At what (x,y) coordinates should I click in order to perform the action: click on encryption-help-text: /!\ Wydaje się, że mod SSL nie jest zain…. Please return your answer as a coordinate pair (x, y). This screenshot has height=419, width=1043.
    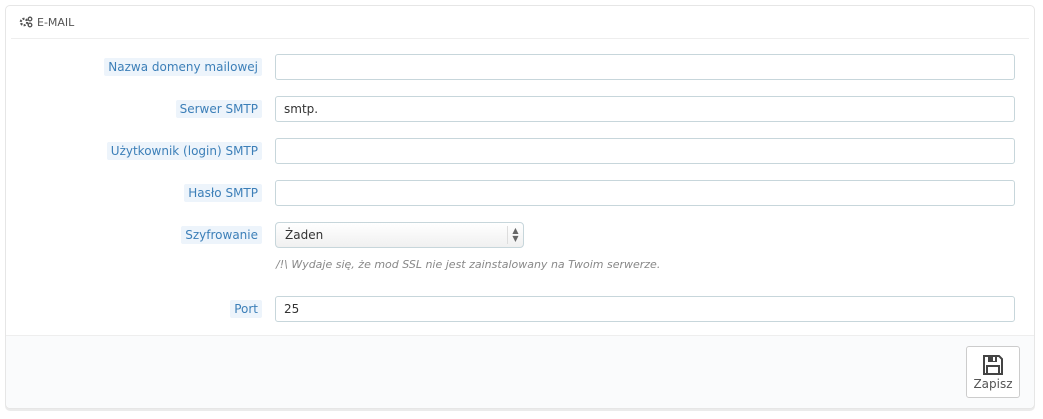
    Looking at the image, I should click on (468, 264).